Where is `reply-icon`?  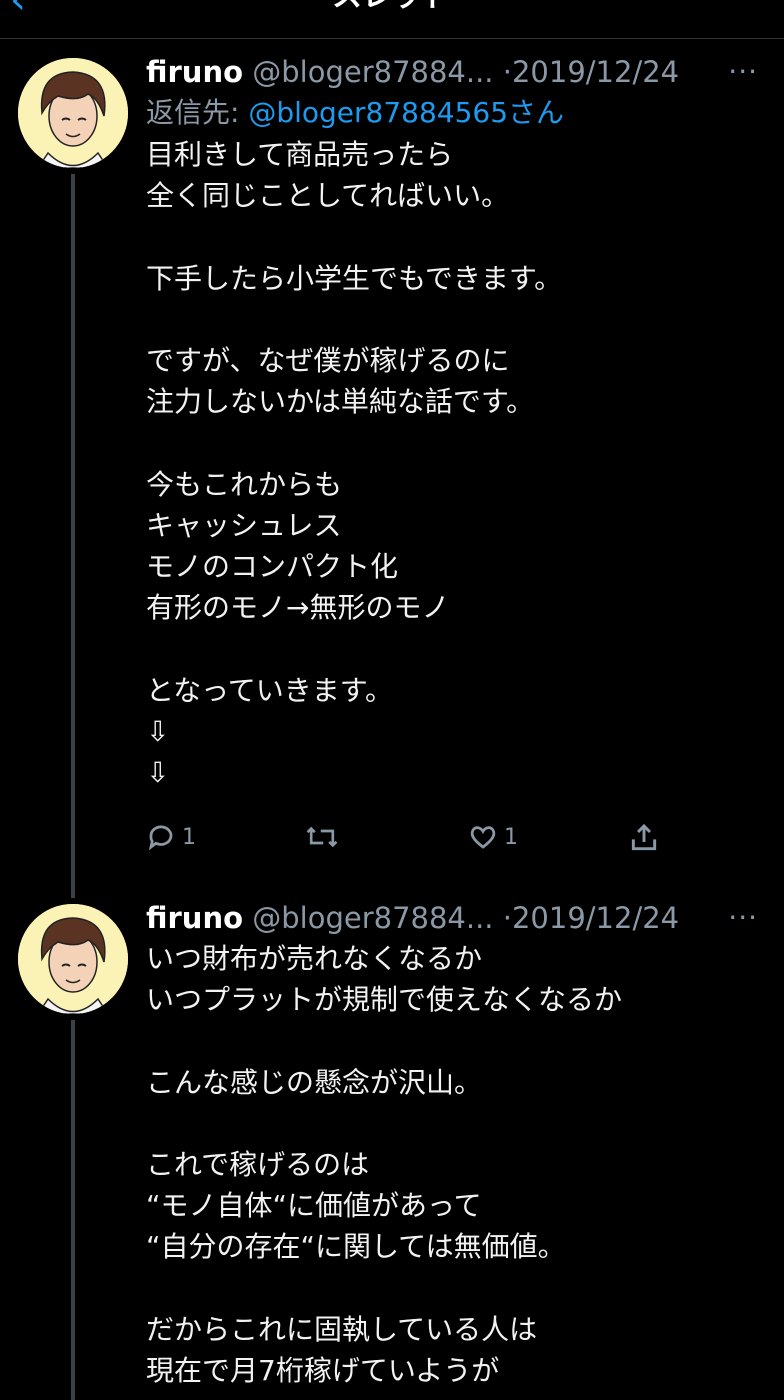 reply-icon is located at coordinates (160, 838).